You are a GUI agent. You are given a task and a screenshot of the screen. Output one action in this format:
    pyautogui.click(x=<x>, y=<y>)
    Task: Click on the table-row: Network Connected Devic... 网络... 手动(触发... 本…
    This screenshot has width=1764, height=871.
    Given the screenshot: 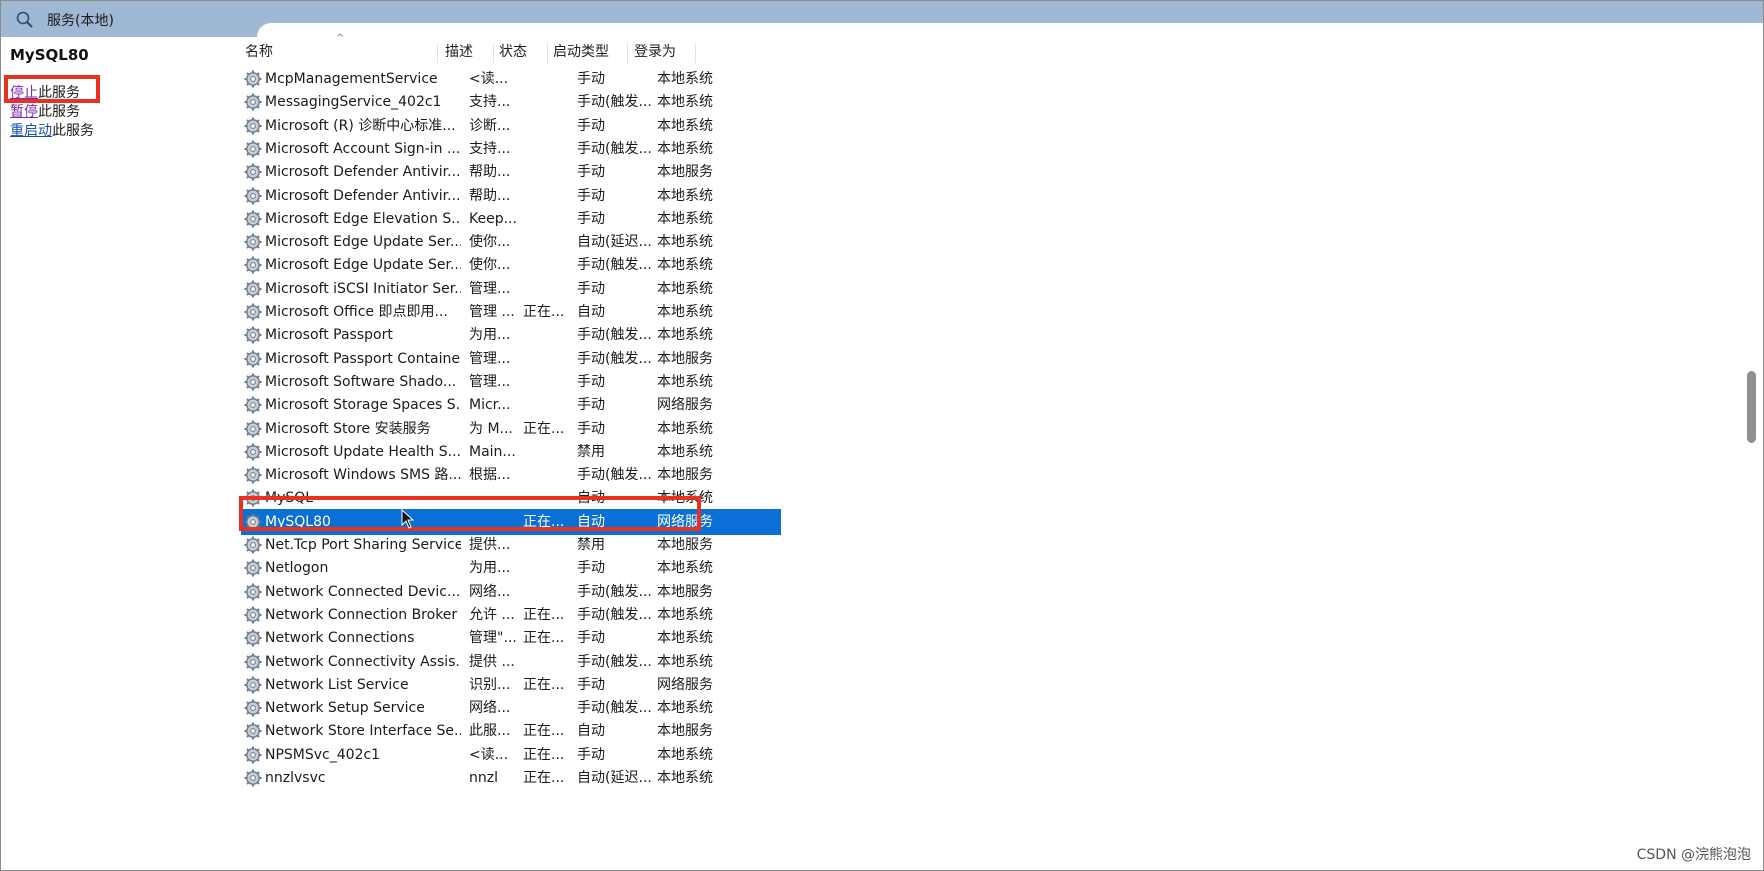 What is the action you would take?
    pyautogui.click(x=511, y=592)
    